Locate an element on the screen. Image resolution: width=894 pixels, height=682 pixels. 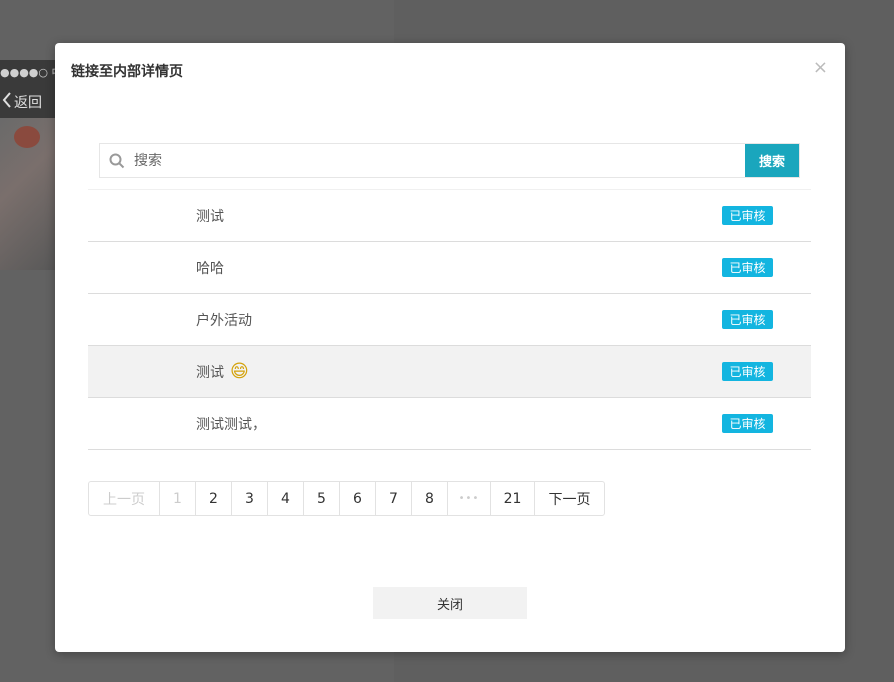
chevron-left-icon is located at coordinates (7, 102).